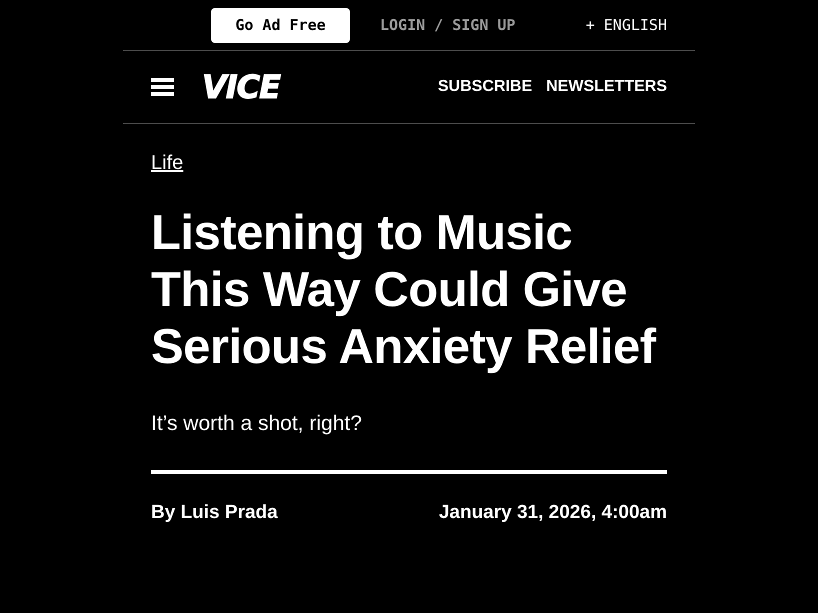 Image resolution: width=818 pixels, height=613 pixels. Describe the element at coordinates (241, 87) in the screenshot. I see `logo: VICE` at that location.